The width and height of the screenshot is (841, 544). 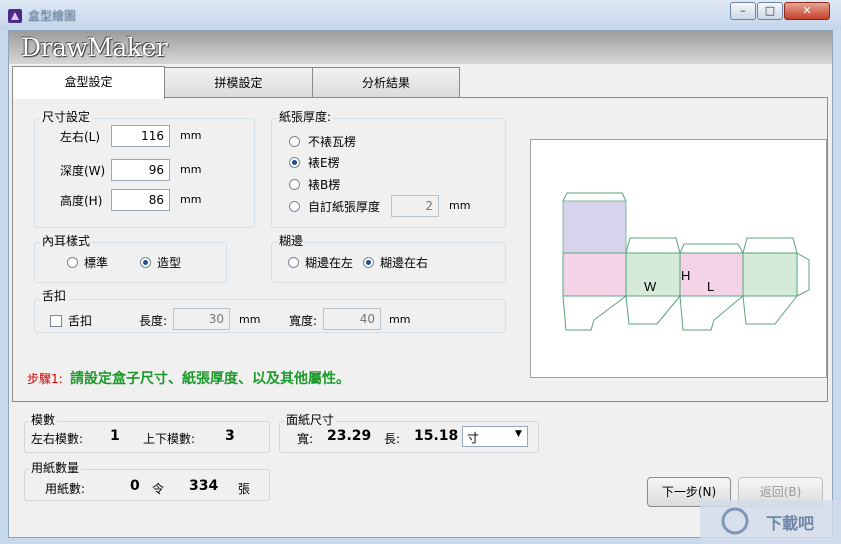 I want to click on maximize-icon: □, so click(x=770, y=10).